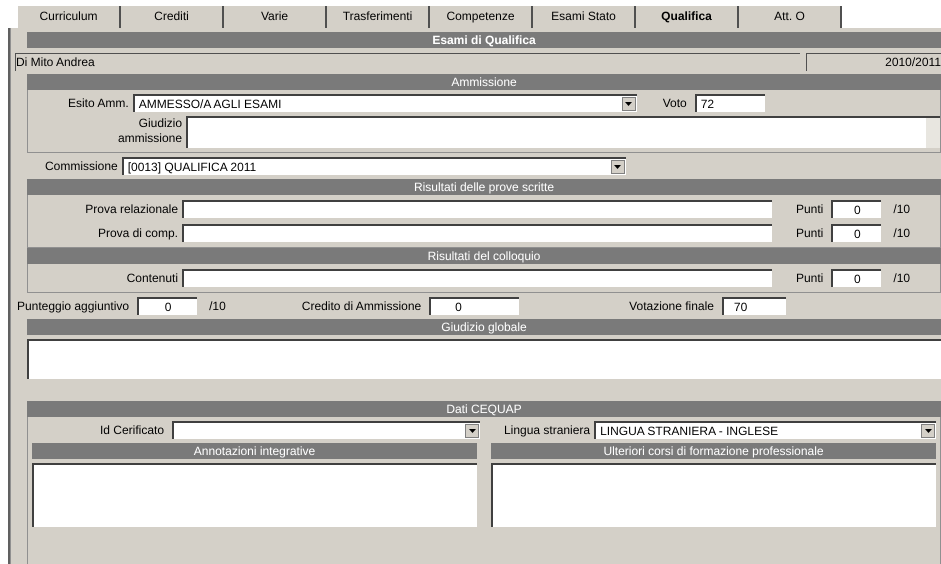 Image resolution: width=941 pixels, height=564 pixels. Describe the element at coordinates (765, 430) in the screenshot. I see `dropdown-field: LINGUA STRANIERA - INGLESE` at that location.